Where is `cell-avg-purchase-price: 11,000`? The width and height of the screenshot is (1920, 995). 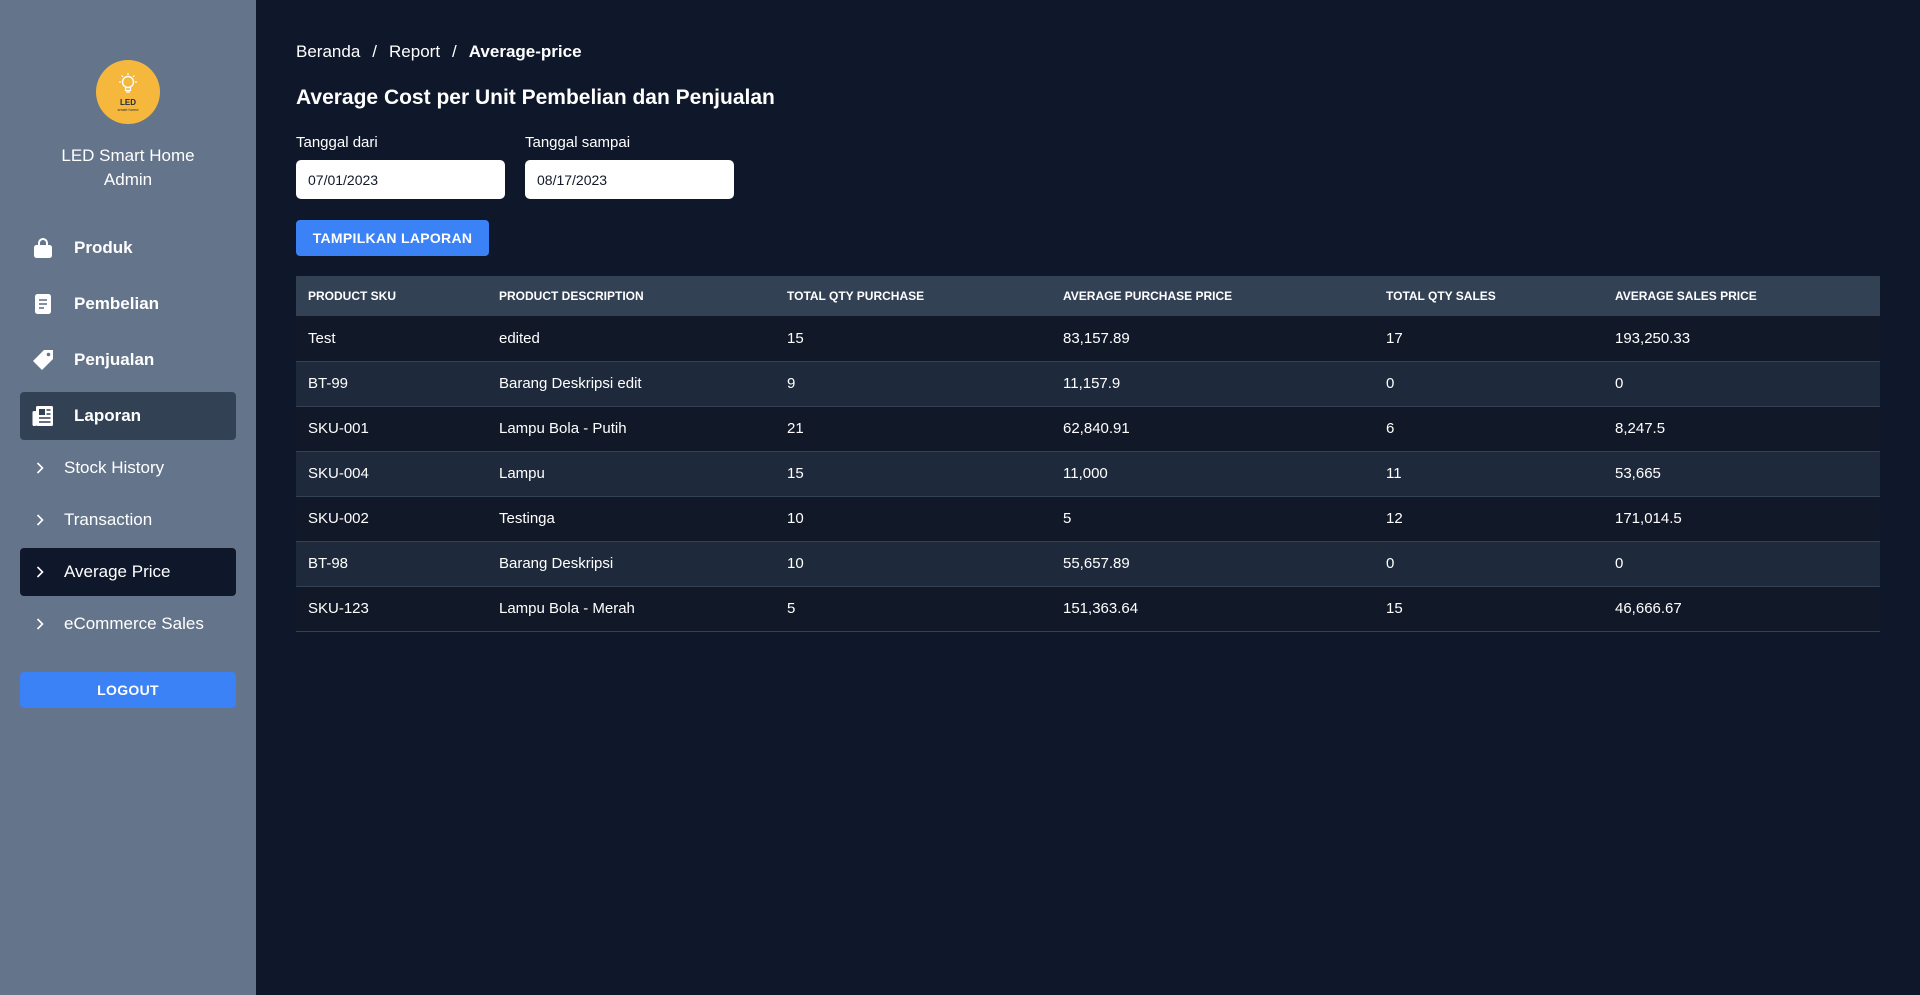 cell-avg-purchase-price: 11,000 is located at coordinates (1212, 474).